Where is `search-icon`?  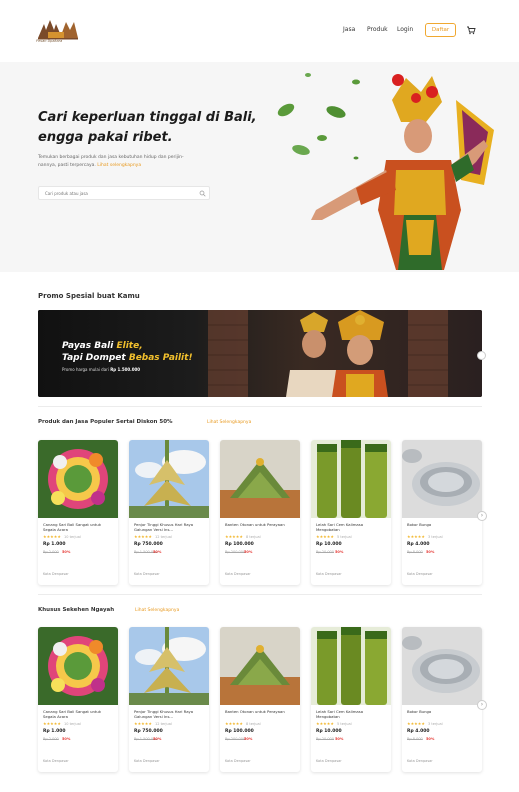
search-icon is located at coordinates (202, 193).